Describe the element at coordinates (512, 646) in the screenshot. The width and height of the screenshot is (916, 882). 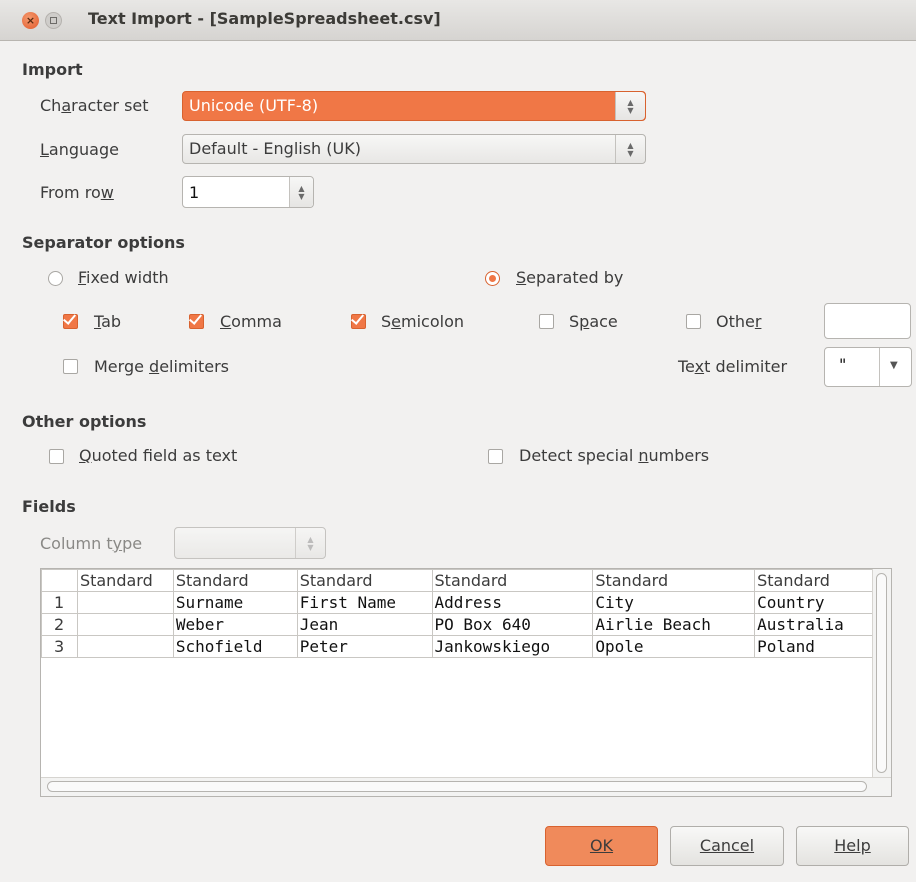
I see `table-cell: Jankowskiego` at that location.